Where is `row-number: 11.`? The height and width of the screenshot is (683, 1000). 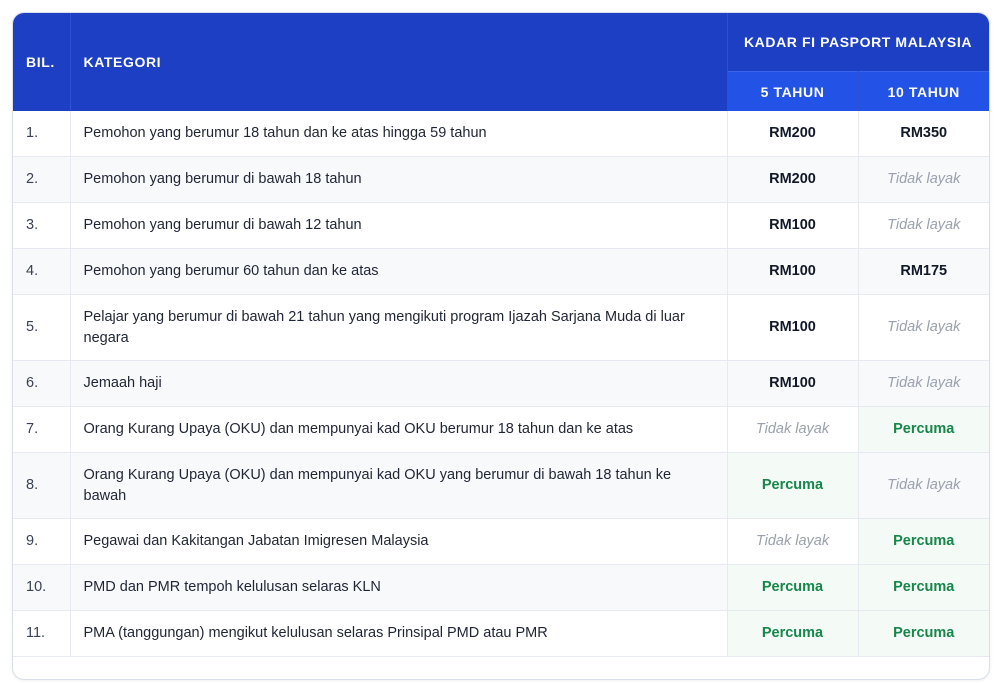
row-number: 11. is located at coordinates (42, 633).